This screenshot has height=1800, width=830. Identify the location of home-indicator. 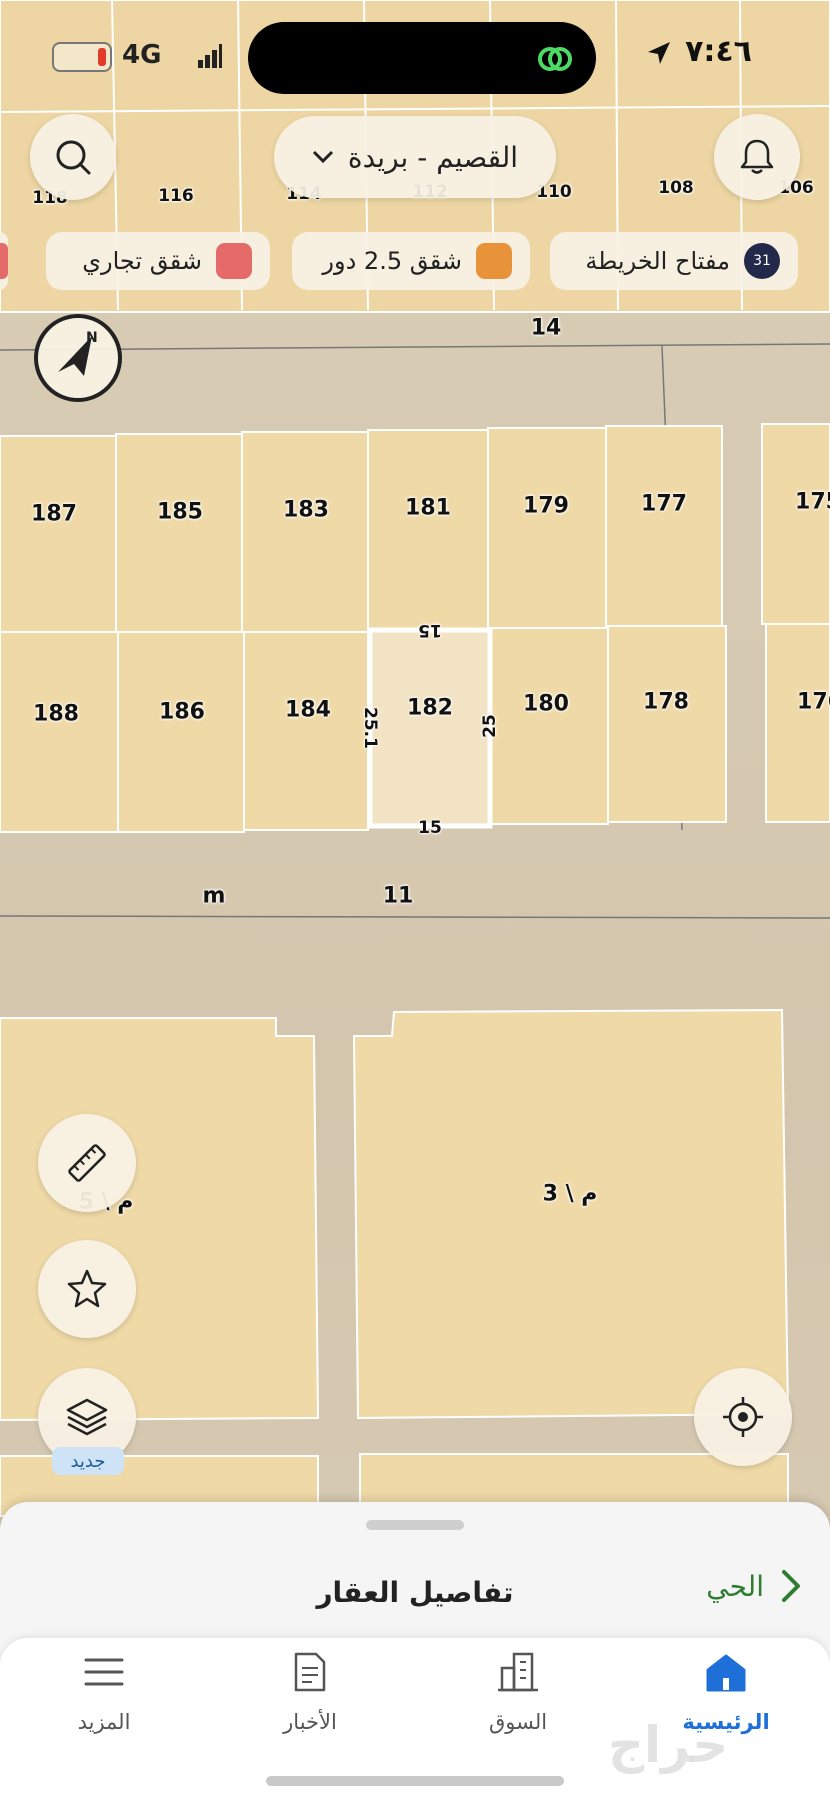
(415, 1781).